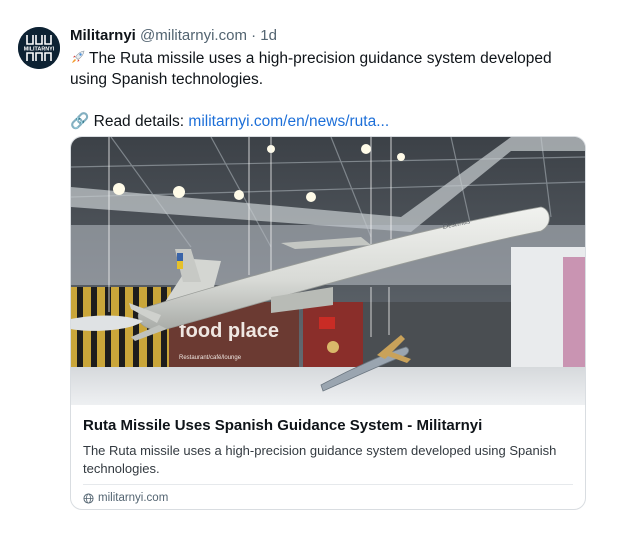 This screenshot has width=620, height=540. What do you see at coordinates (139, 121) in the screenshot?
I see `link-prefix: Read details:` at bounding box center [139, 121].